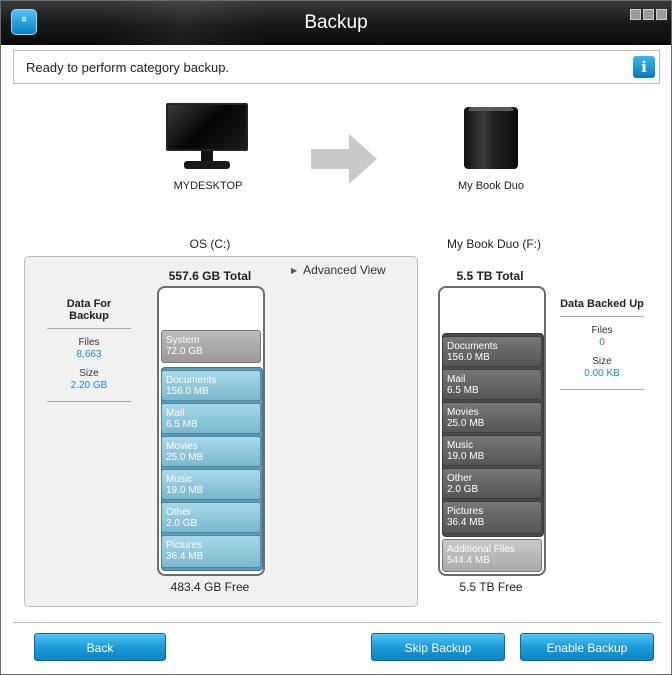  What do you see at coordinates (602, 373) in the screenshot?
I see `size-value: 0.00 KB` at bounding box center [602, 373].